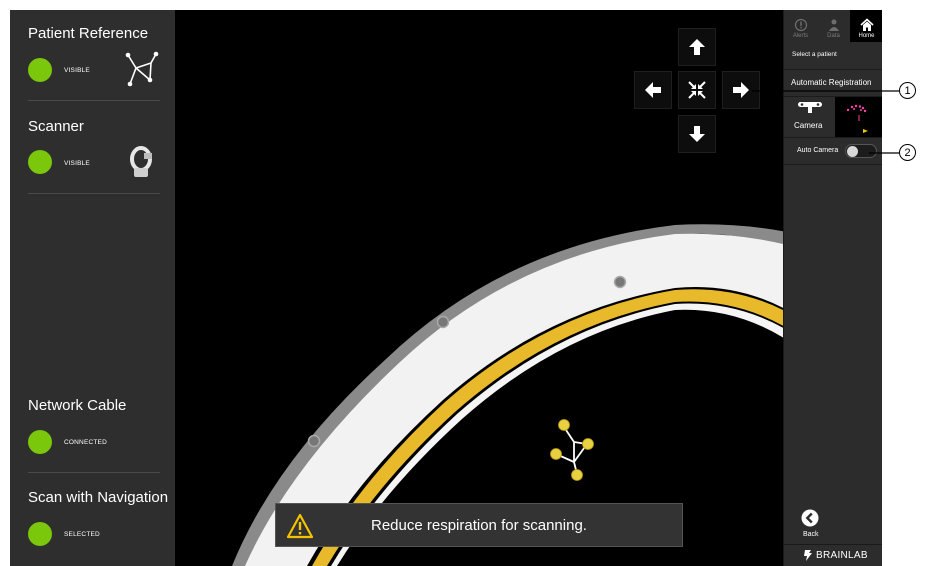  Describe the element at coordinates (907, 152) in the screenshot. I see `callout-2: 2` at that location.